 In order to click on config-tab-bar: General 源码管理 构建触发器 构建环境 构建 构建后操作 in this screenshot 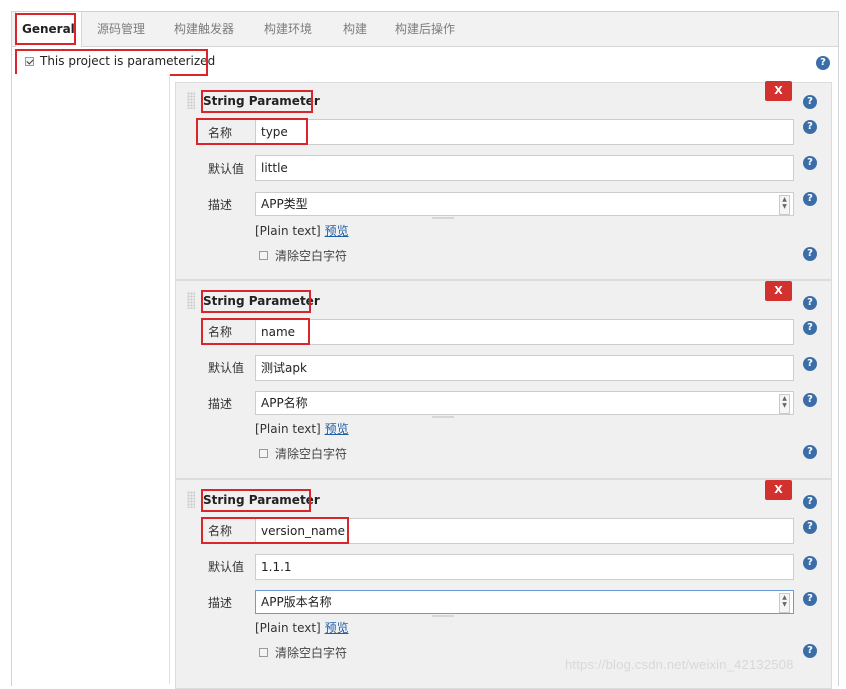, I will do `click(425, 29)`.